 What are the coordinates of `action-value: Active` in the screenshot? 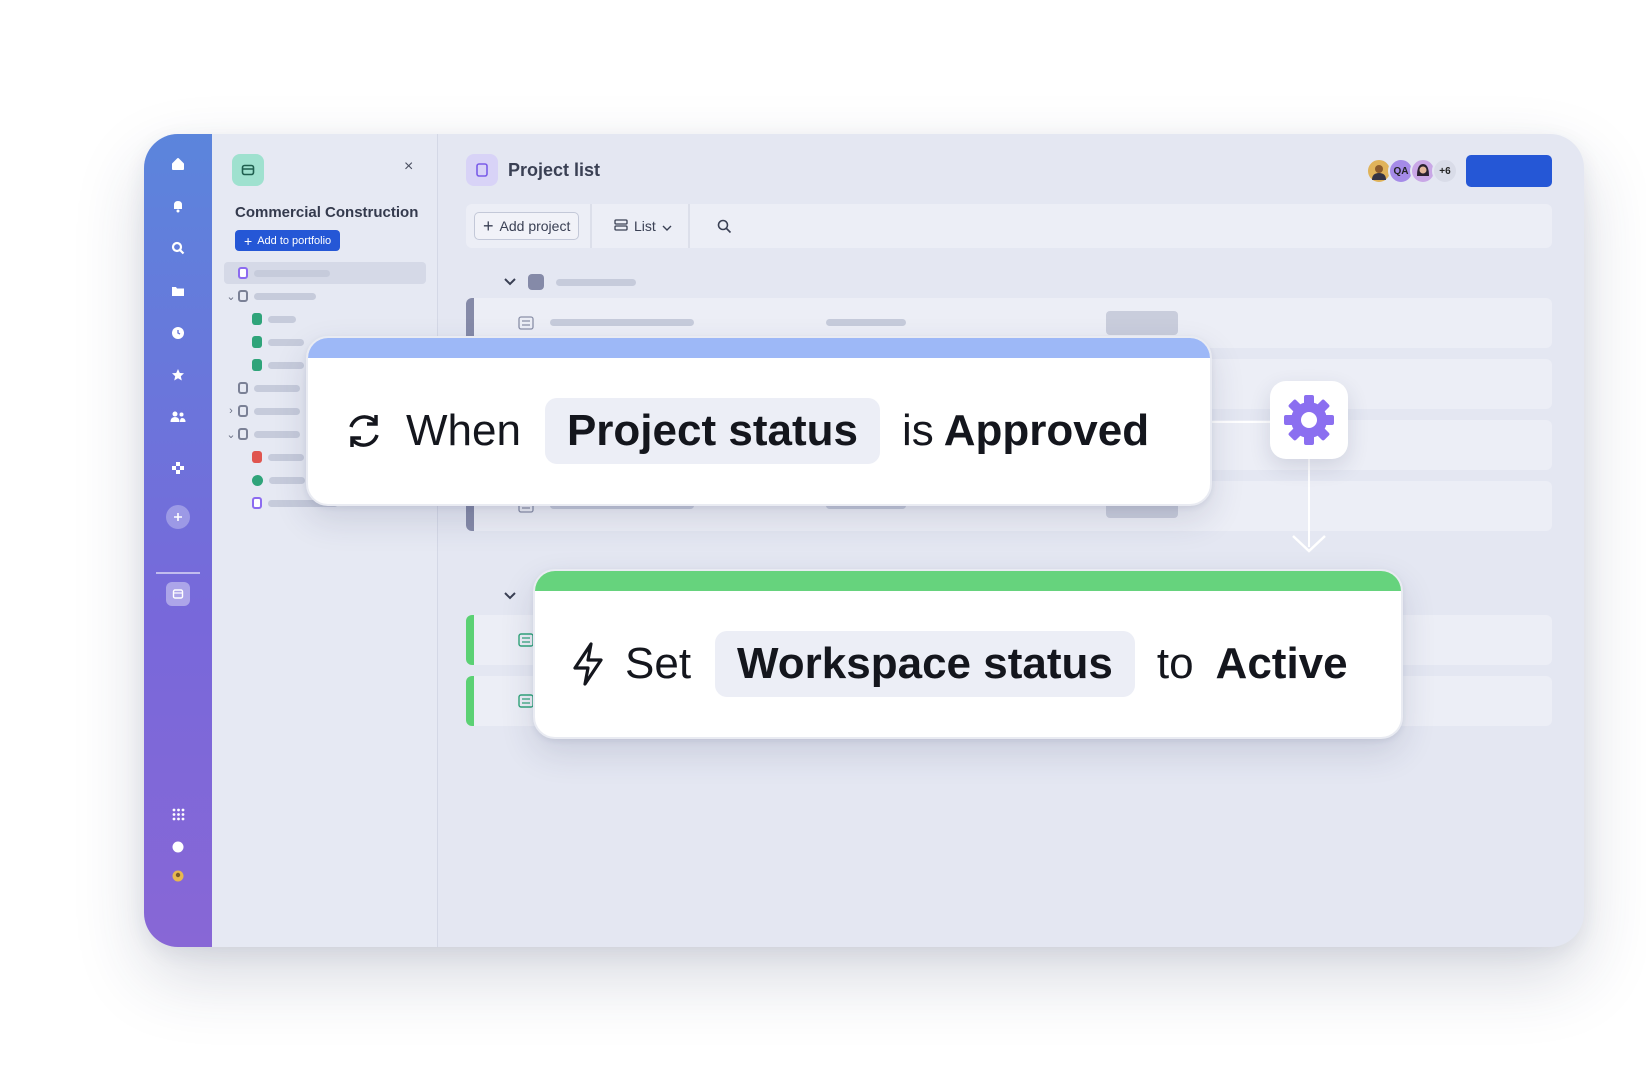 It's located at (1282, 664).